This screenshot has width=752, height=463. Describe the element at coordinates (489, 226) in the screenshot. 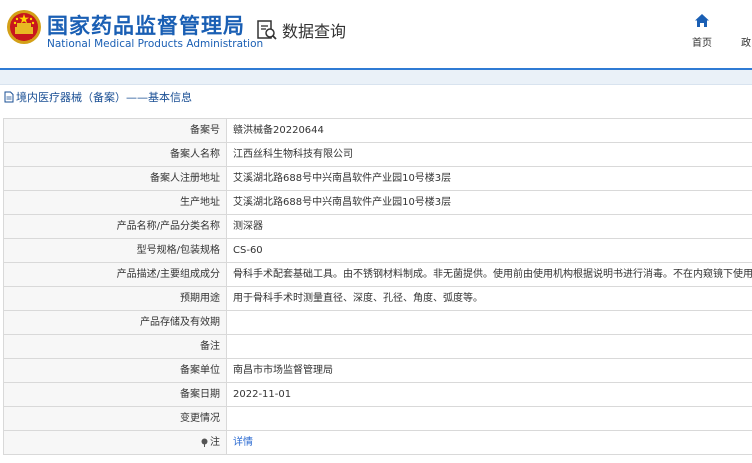

I see `row-value: 测深器` at that location.